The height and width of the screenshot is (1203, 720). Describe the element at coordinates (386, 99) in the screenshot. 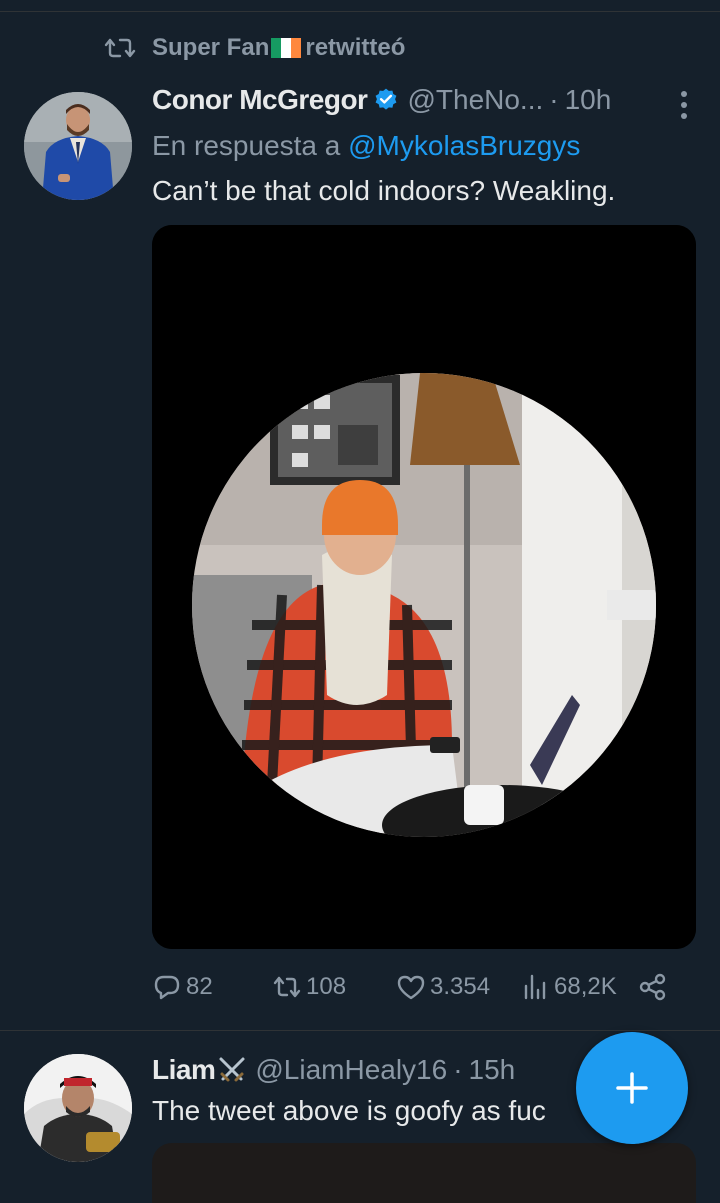

I see `verified-badge-icon` at that location.